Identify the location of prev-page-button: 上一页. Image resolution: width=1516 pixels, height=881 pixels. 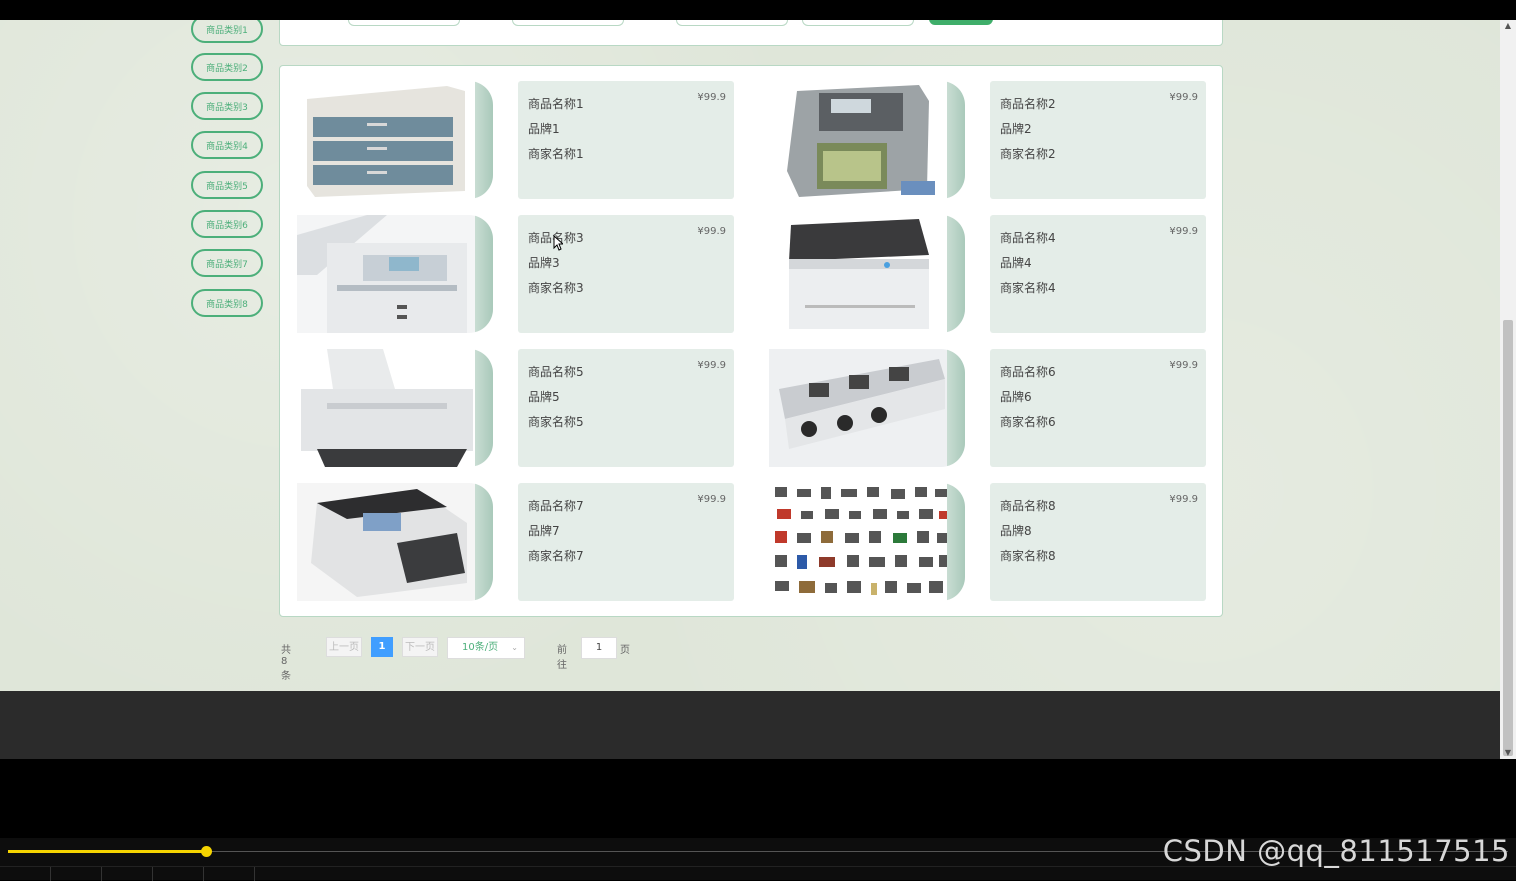
(344, 647).